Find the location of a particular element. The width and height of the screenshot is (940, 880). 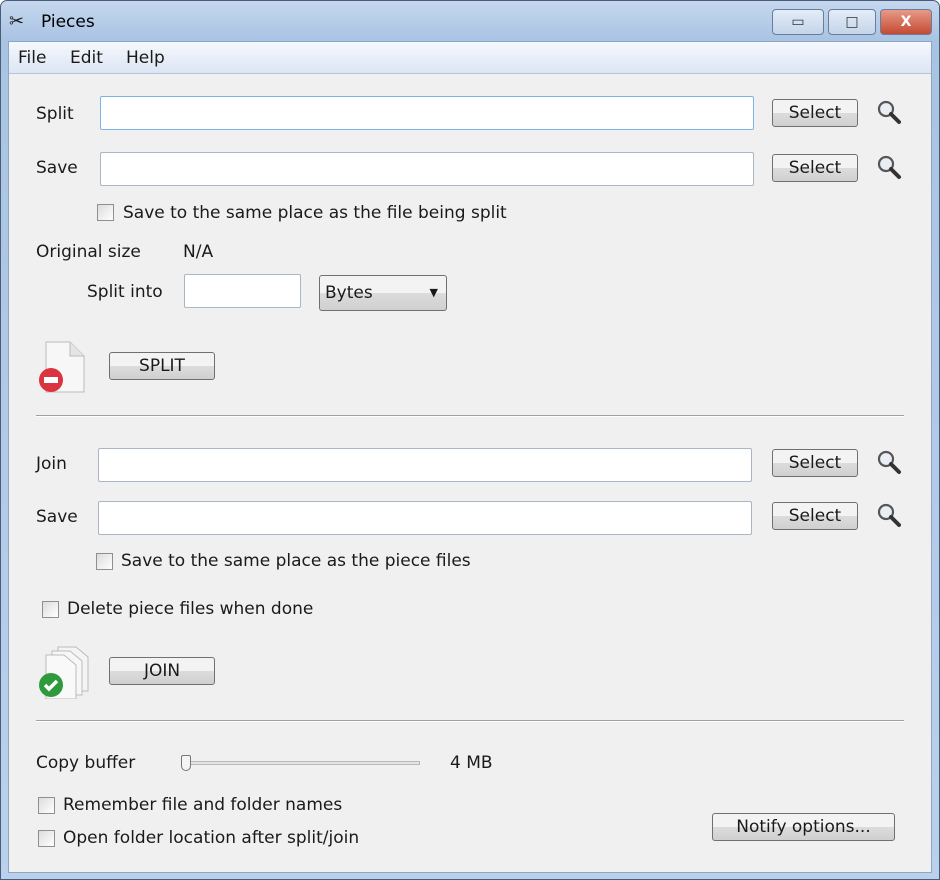

unit-dropdown: Bytes ▼ is located at coordinates (383, 293).